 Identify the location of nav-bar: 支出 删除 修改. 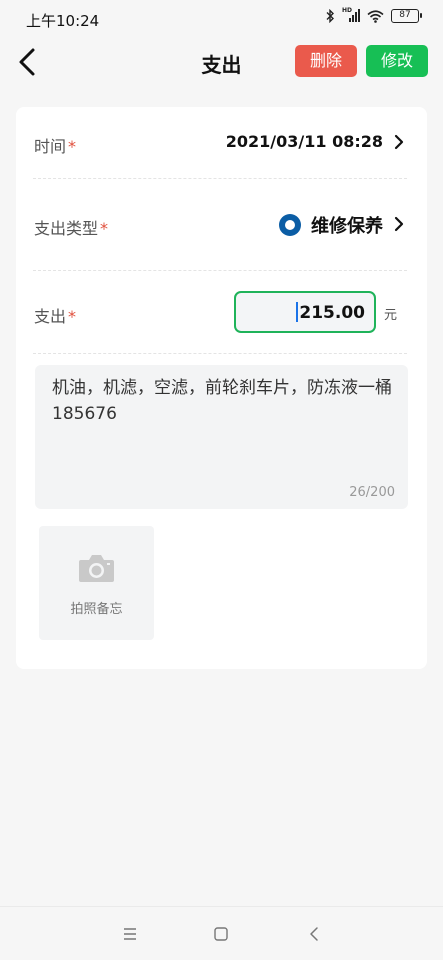
(221, 62).